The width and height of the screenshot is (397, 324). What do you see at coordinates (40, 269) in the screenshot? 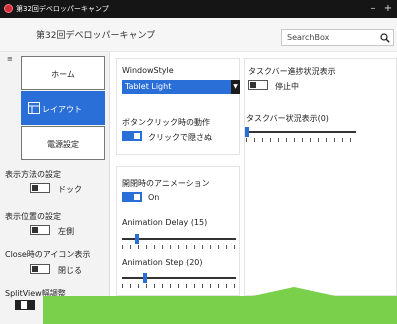
I see `close-icon-toggle` at bounding box center [40, 269].